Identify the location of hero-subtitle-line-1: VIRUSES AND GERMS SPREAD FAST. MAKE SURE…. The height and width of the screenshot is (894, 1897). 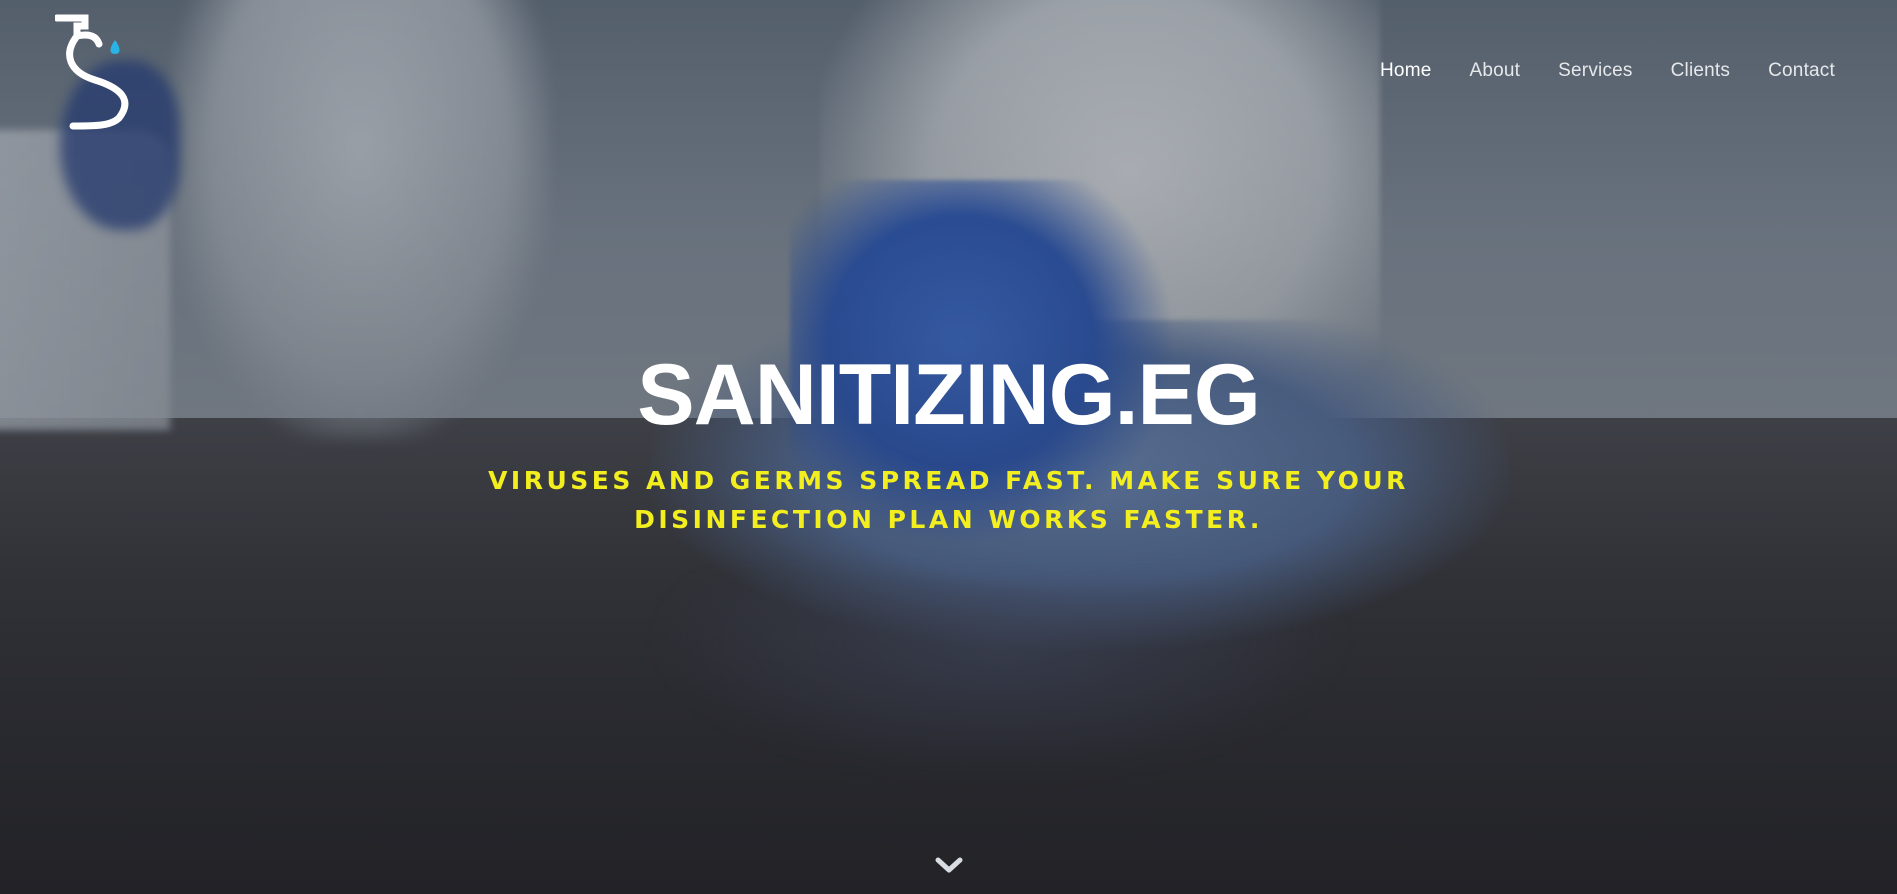
(948, 480).